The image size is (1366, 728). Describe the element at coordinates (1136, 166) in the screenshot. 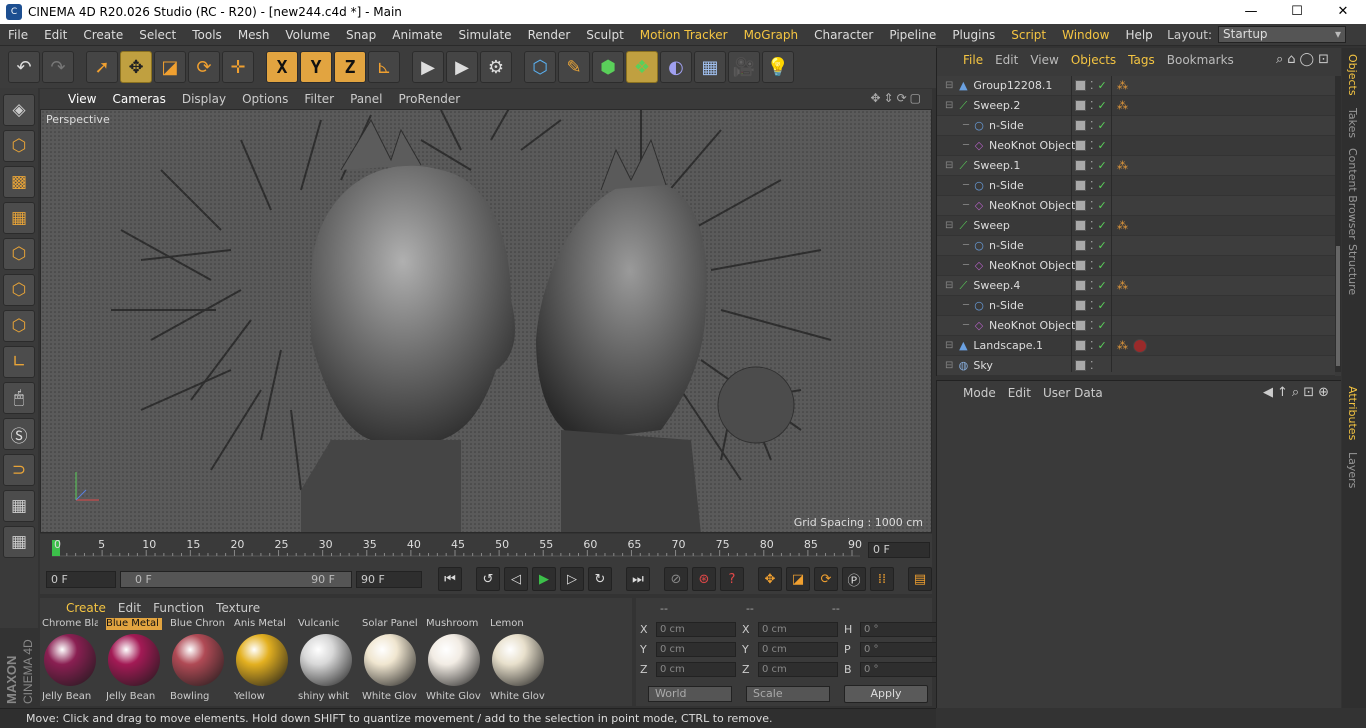

I see `object-row: ⊟ ⟋ Sweep.1 ⁚ ✓ ⁂` at that location.